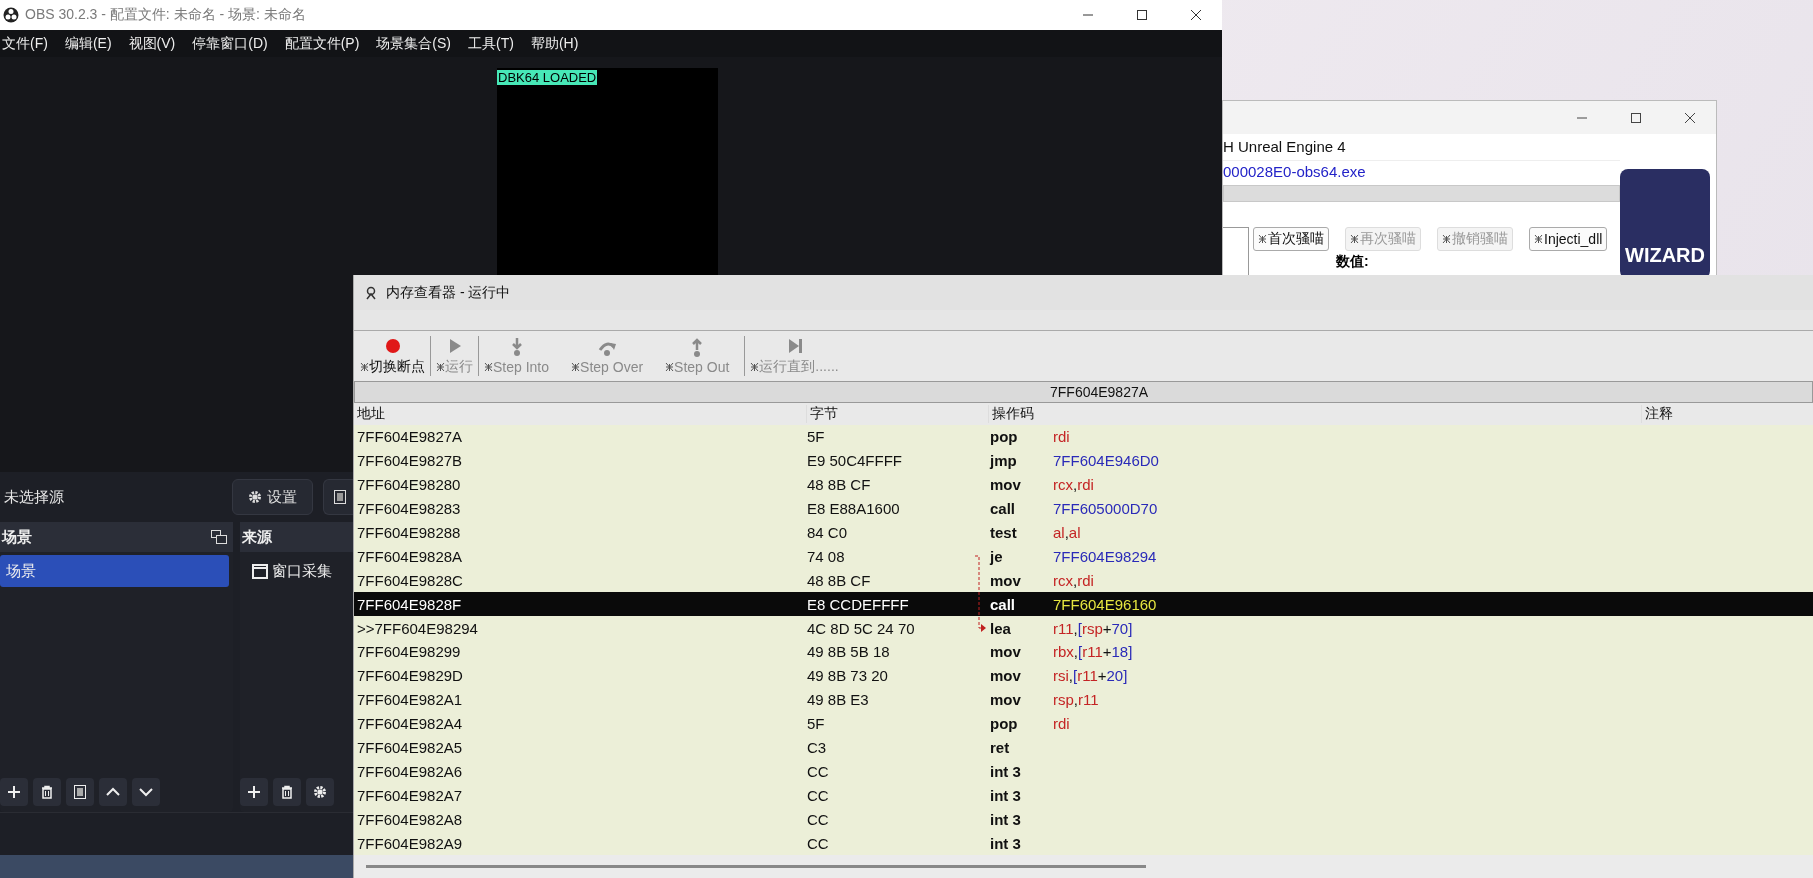 Image resolution: width=1813 pixels, height=878 pixels. What do you see at coordinates (413, 43) in the screenshot?
I see `menu-item: 场景集合(S)` at bounding box center [413, 43].